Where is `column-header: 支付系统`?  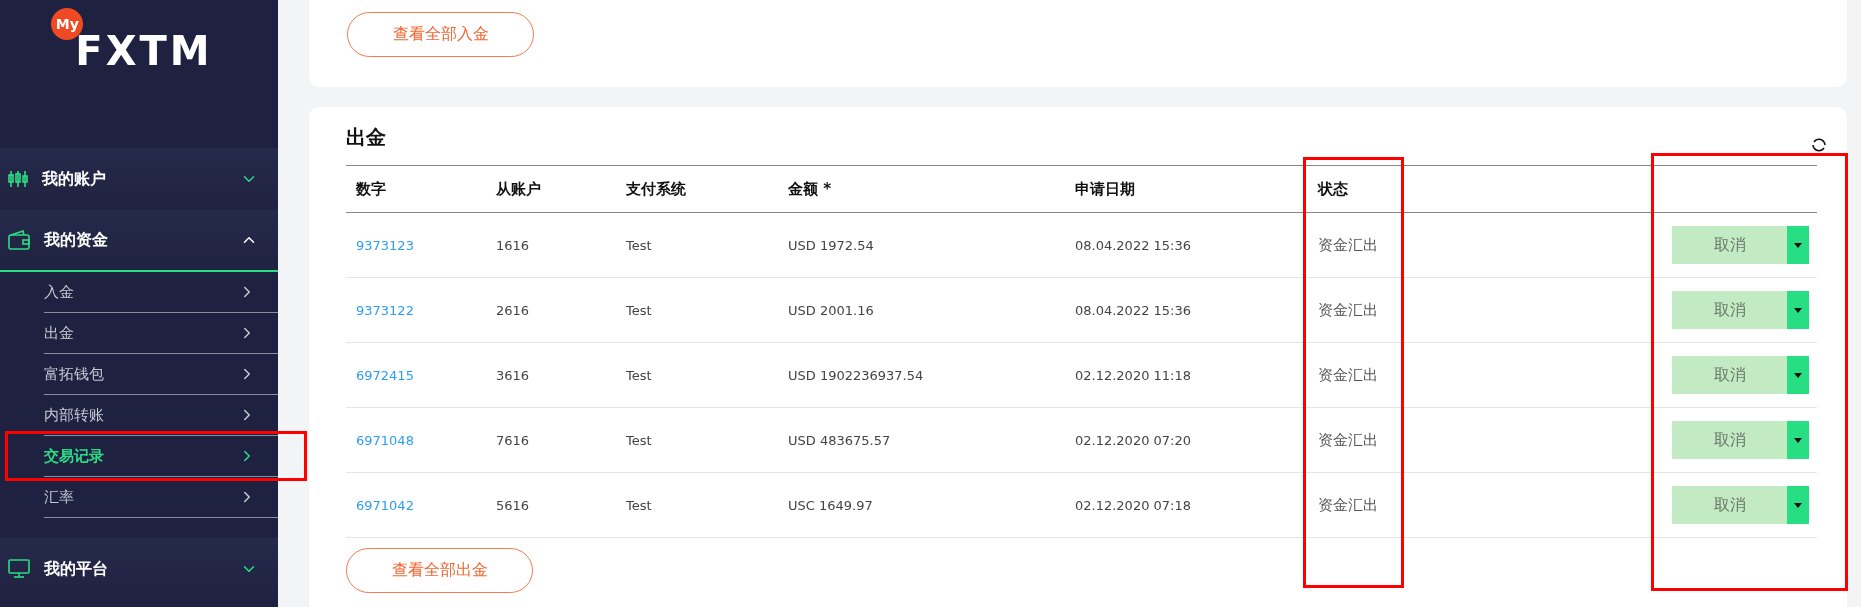 column-header: 支付系统 is located at coordinates (656, 189).